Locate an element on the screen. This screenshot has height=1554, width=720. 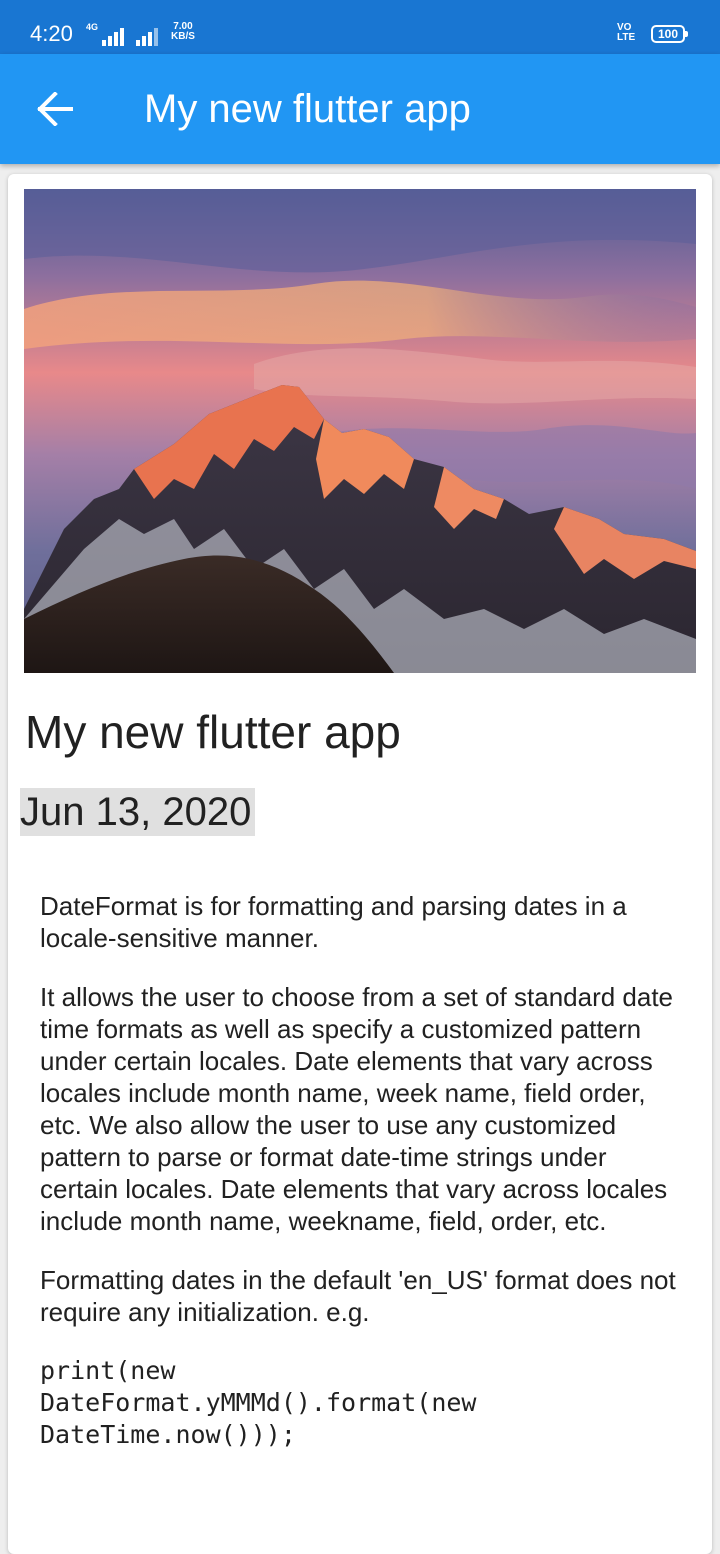
battery-icon: 100 is located at coordinates (669, 34).